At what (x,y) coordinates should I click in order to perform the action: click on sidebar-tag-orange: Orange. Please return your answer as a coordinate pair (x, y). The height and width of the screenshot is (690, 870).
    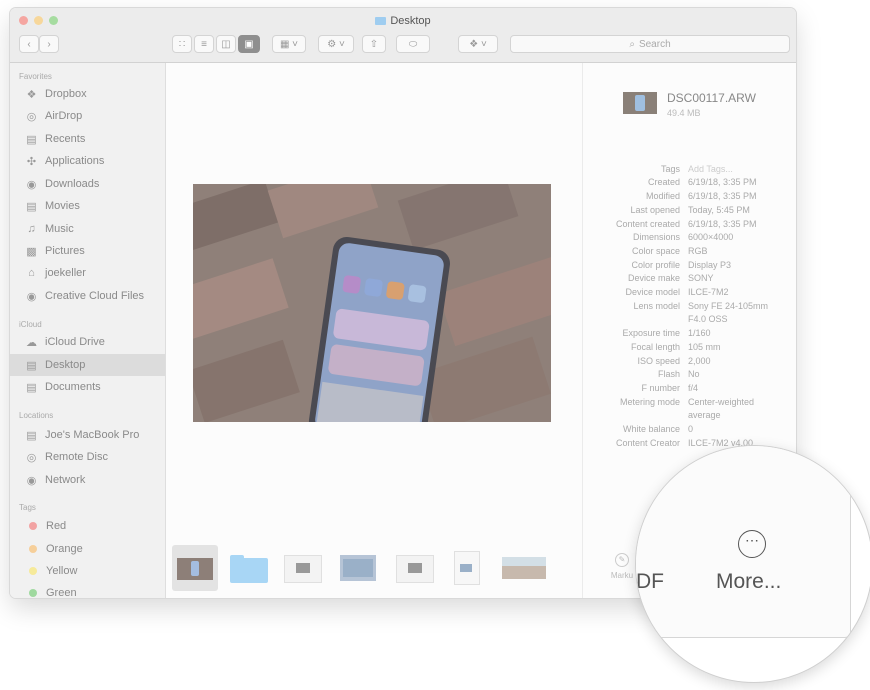
    Looking at the image, I should click on (87, 549).